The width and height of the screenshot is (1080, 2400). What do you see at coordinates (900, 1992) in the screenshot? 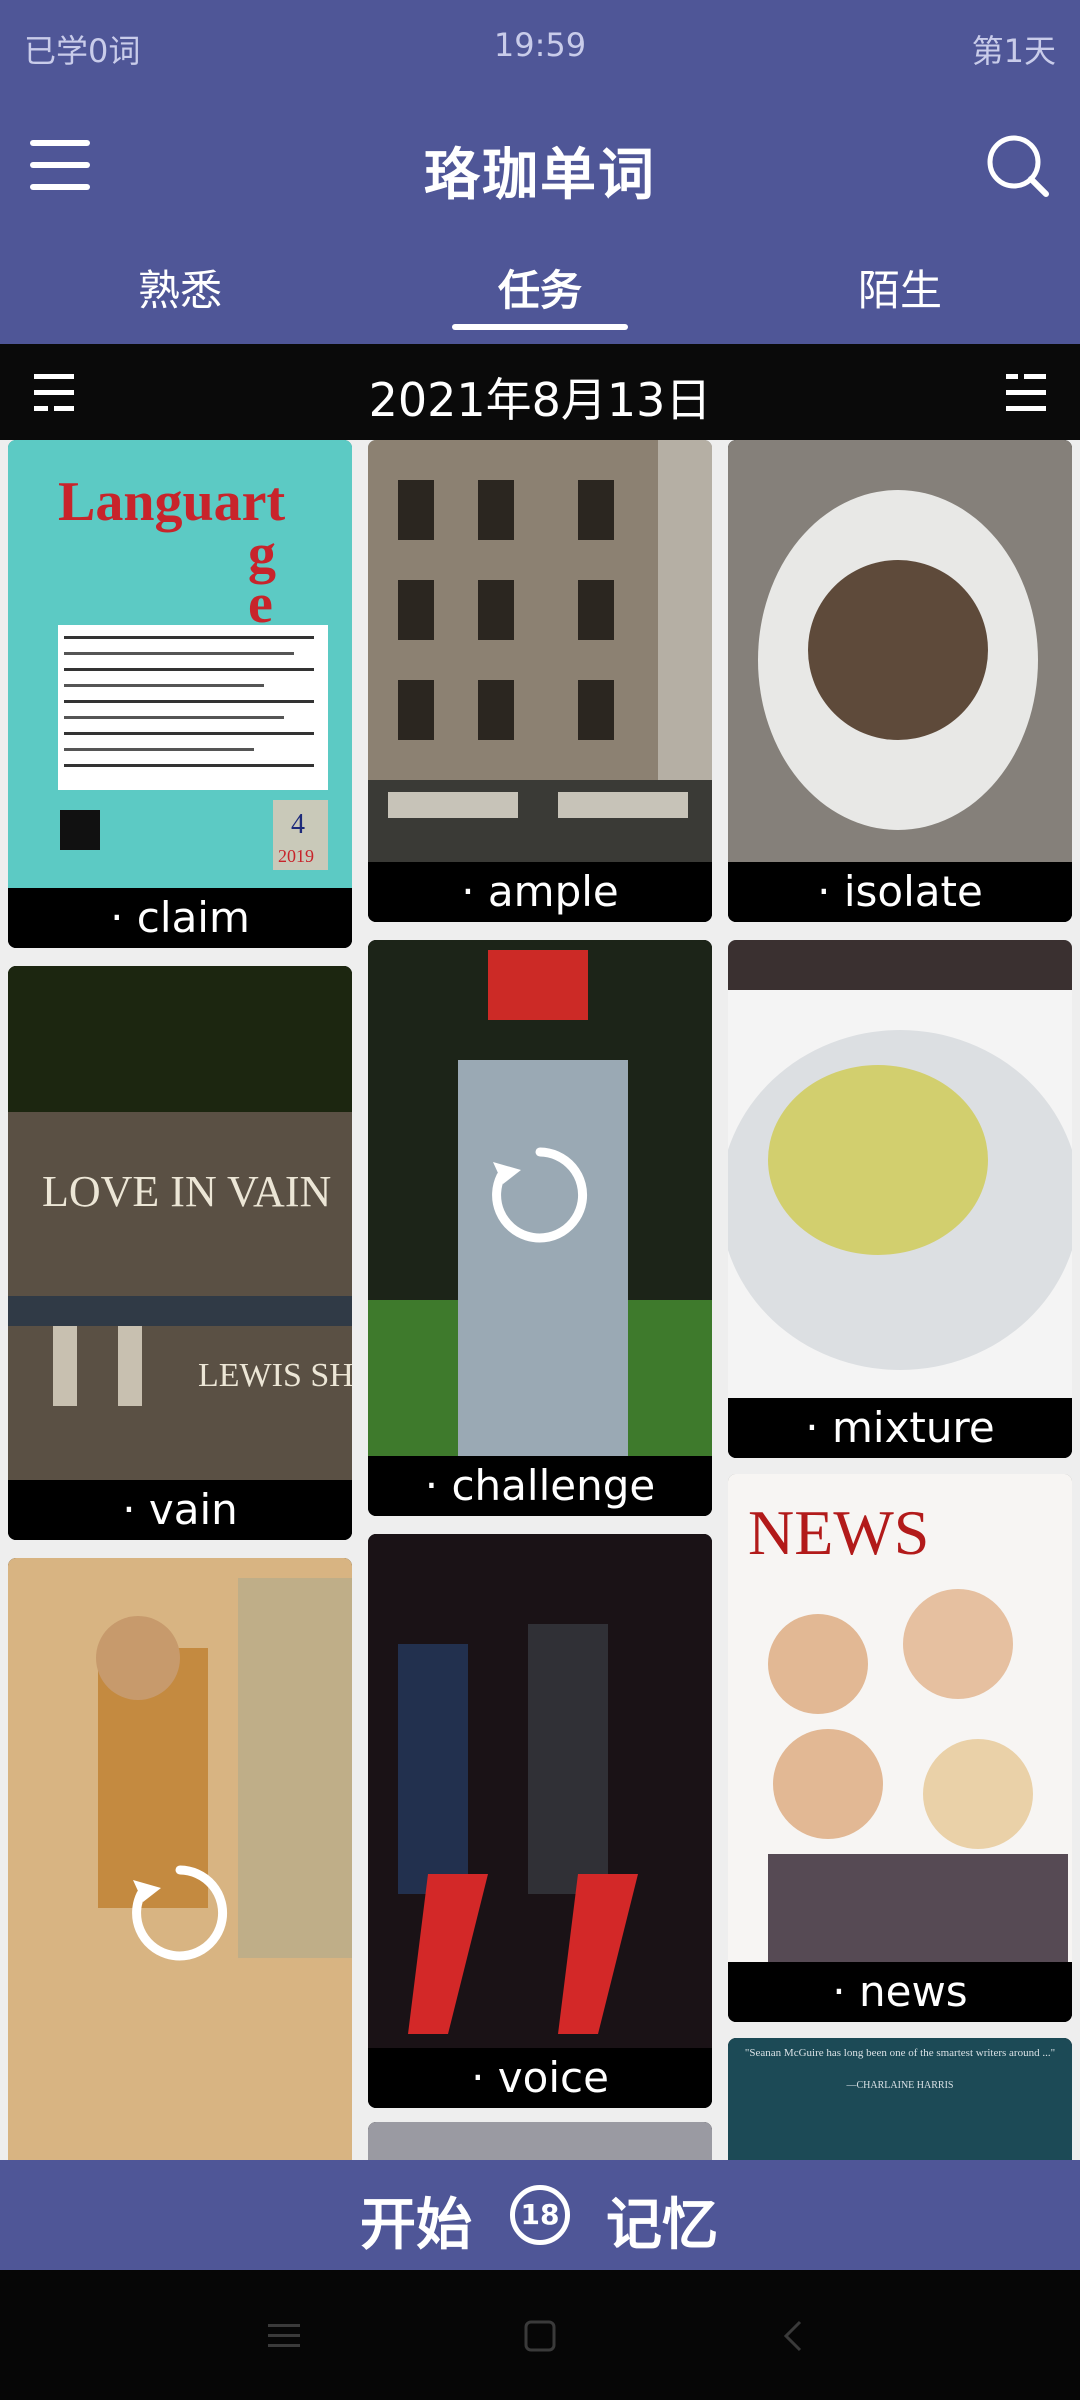
I see `word-label: · news` at bounding box center [900, 1992].